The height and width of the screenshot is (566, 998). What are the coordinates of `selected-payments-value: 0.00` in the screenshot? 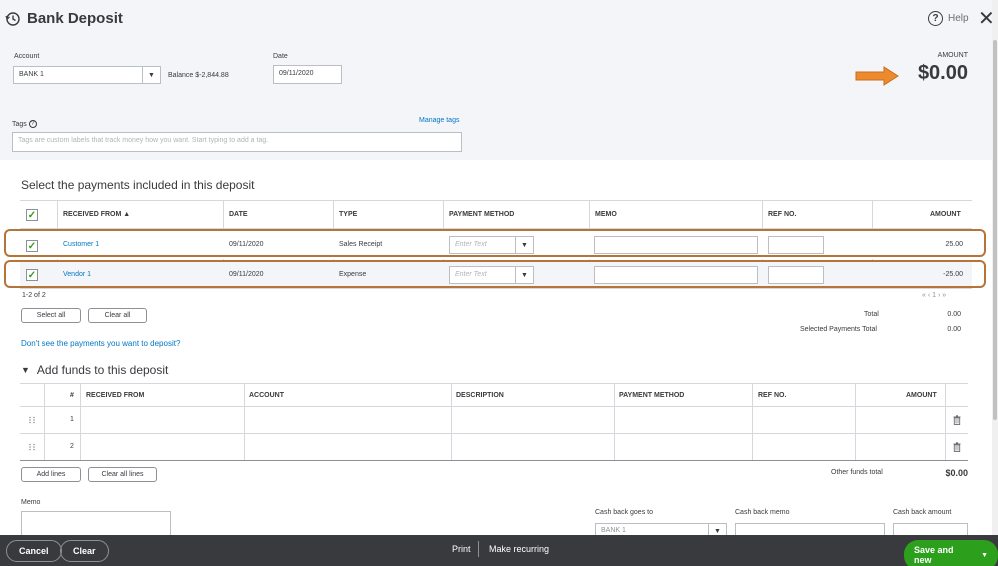 It's located at (954, 329).